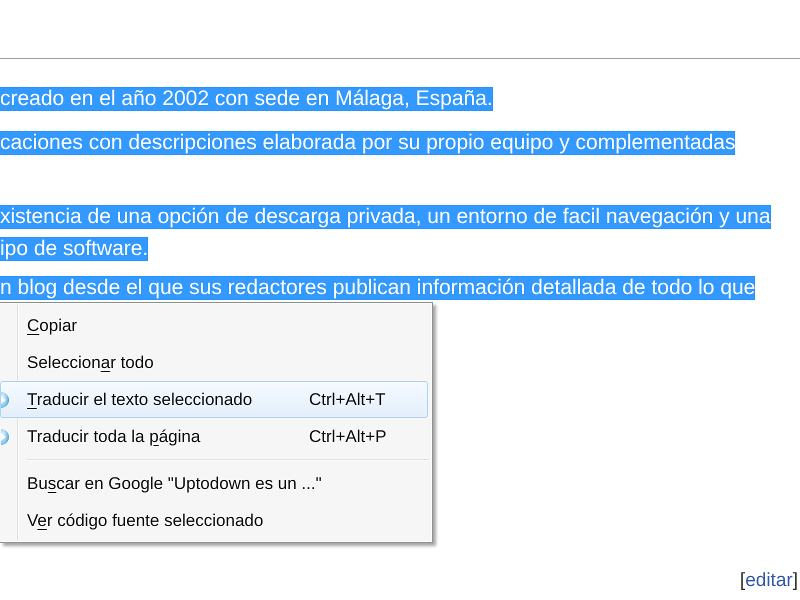 This screenshot has height=600, width=800. Describe the element at coordinates (348, 437) in the screenshot. I see `shortcut-text: Ctrl+Alt+P` at that location.